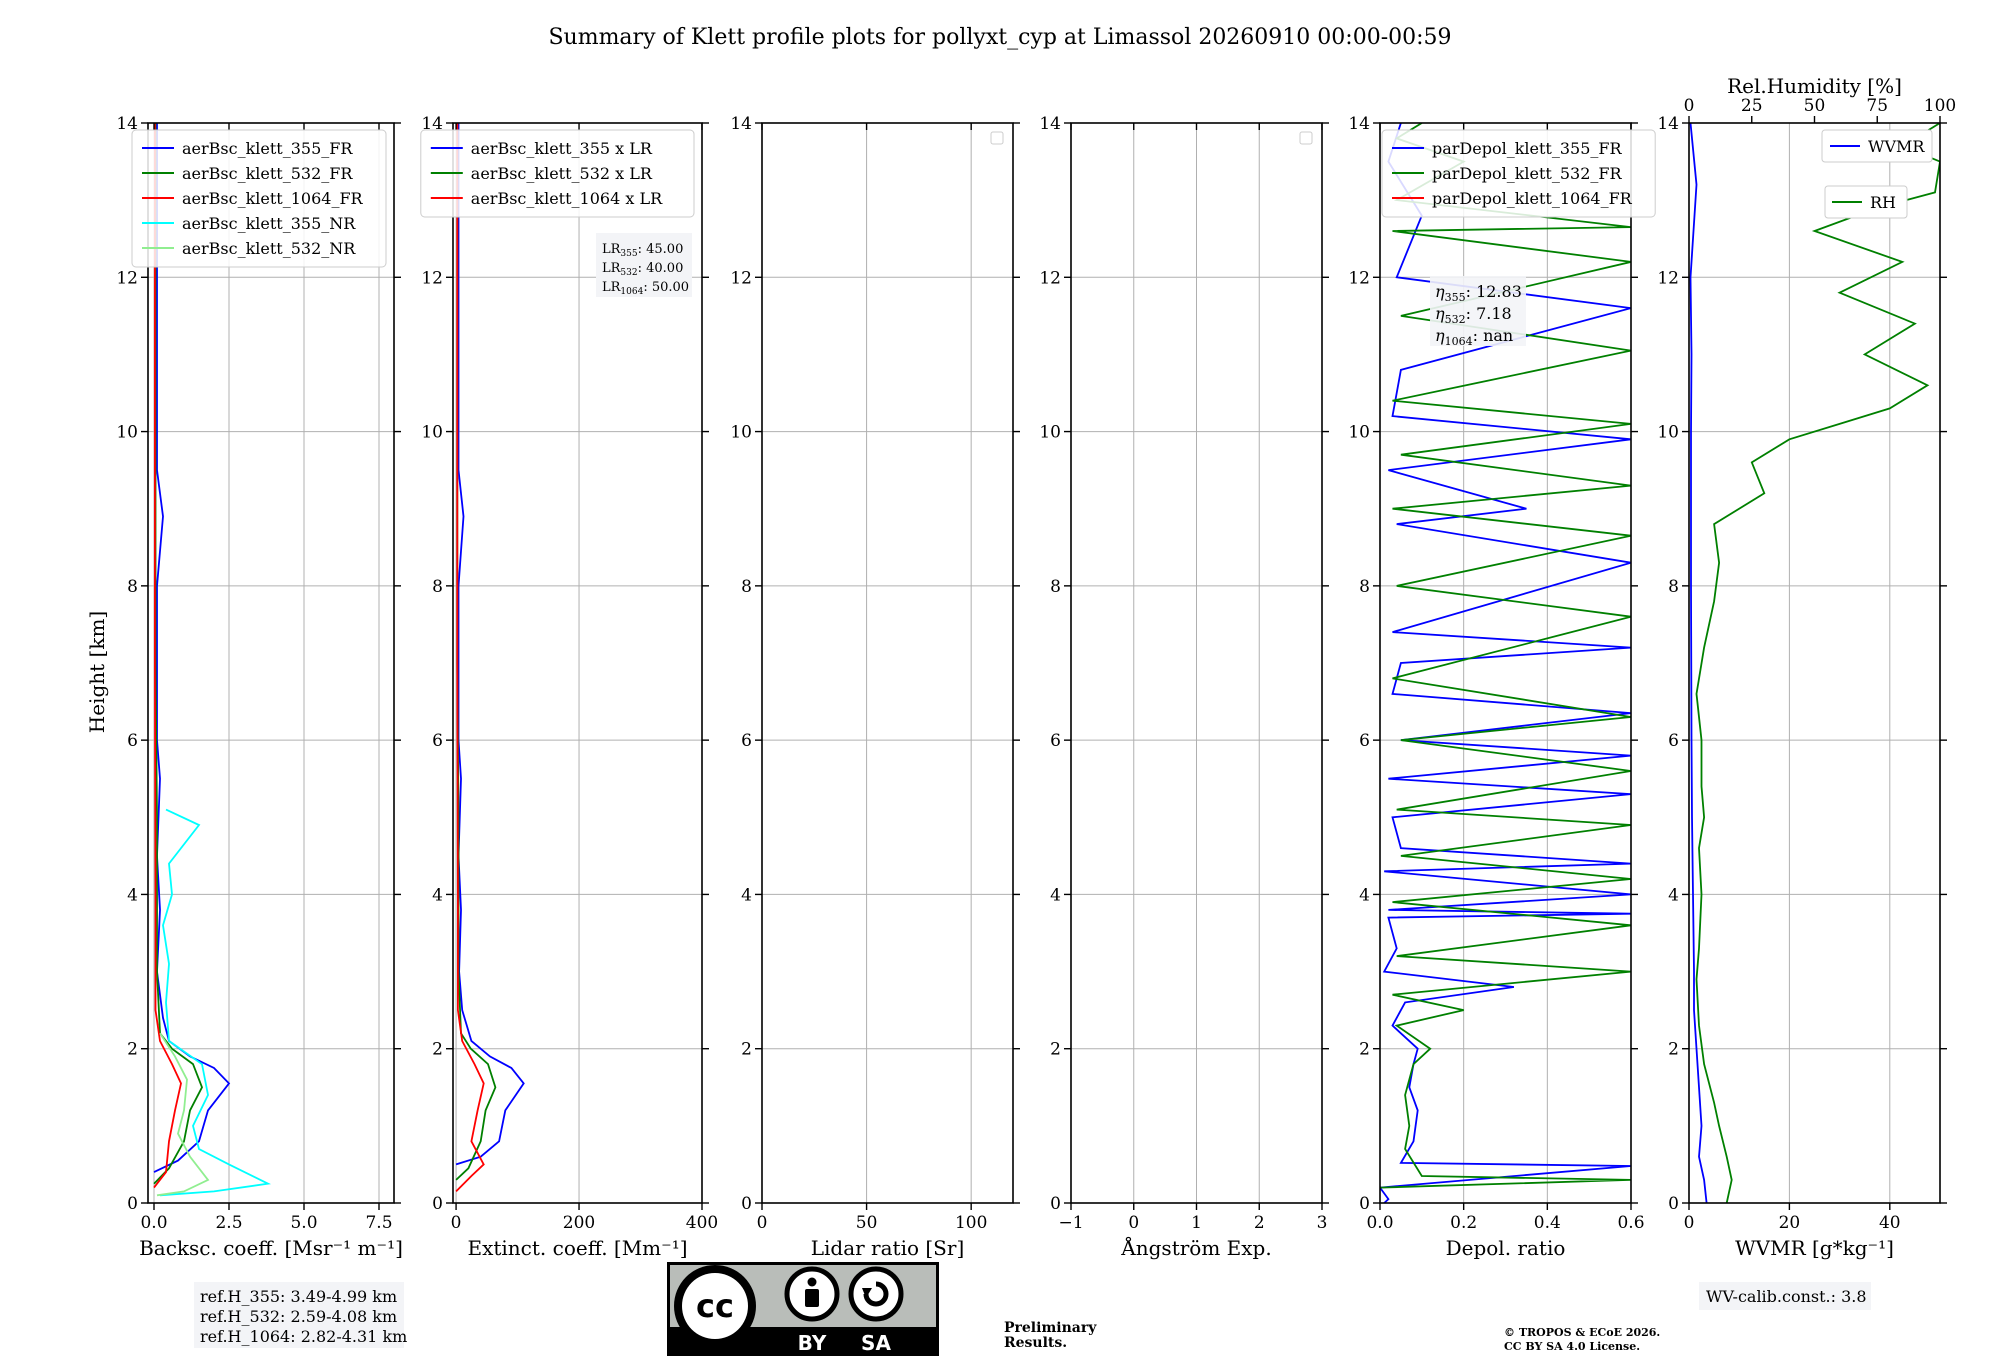 Image resolution: width=2000 pixels, height=1360 pixels. What do you see at coordinates (888, 1248) in the screenshot?
I see `x-axis-label: Lidar ratio [Sr]` at bounding box center [888, 1248].